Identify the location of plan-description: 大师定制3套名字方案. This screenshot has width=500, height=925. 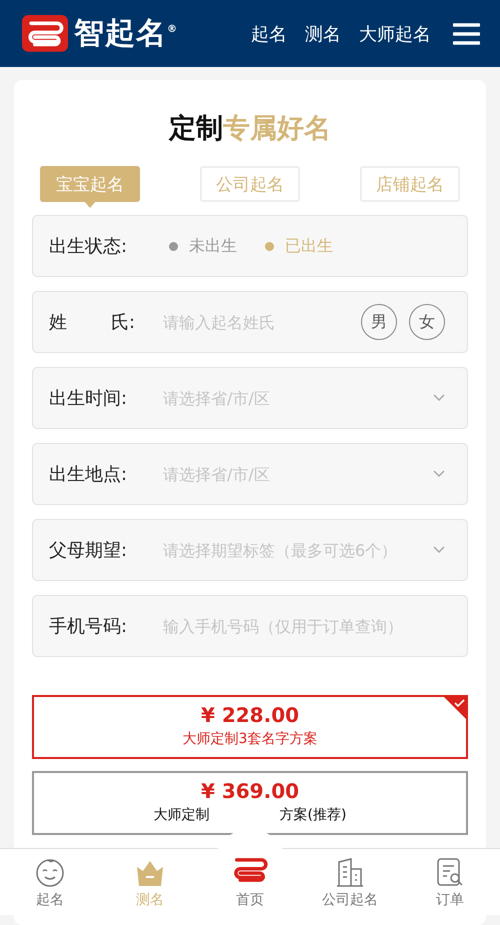
(250, 739).